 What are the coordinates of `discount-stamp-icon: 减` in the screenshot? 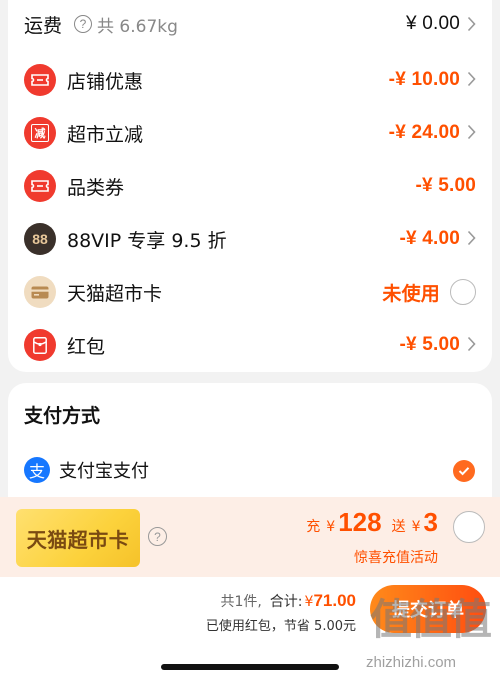 It's located at (40, 133).